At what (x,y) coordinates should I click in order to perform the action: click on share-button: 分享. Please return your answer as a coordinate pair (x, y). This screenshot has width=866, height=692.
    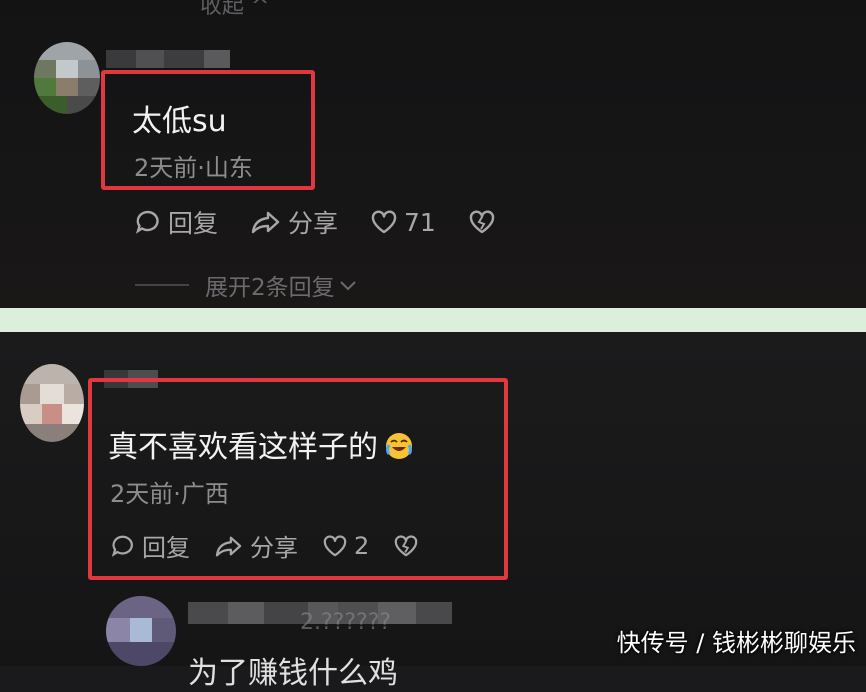
    Looking at the image, I should click on (294, 222).